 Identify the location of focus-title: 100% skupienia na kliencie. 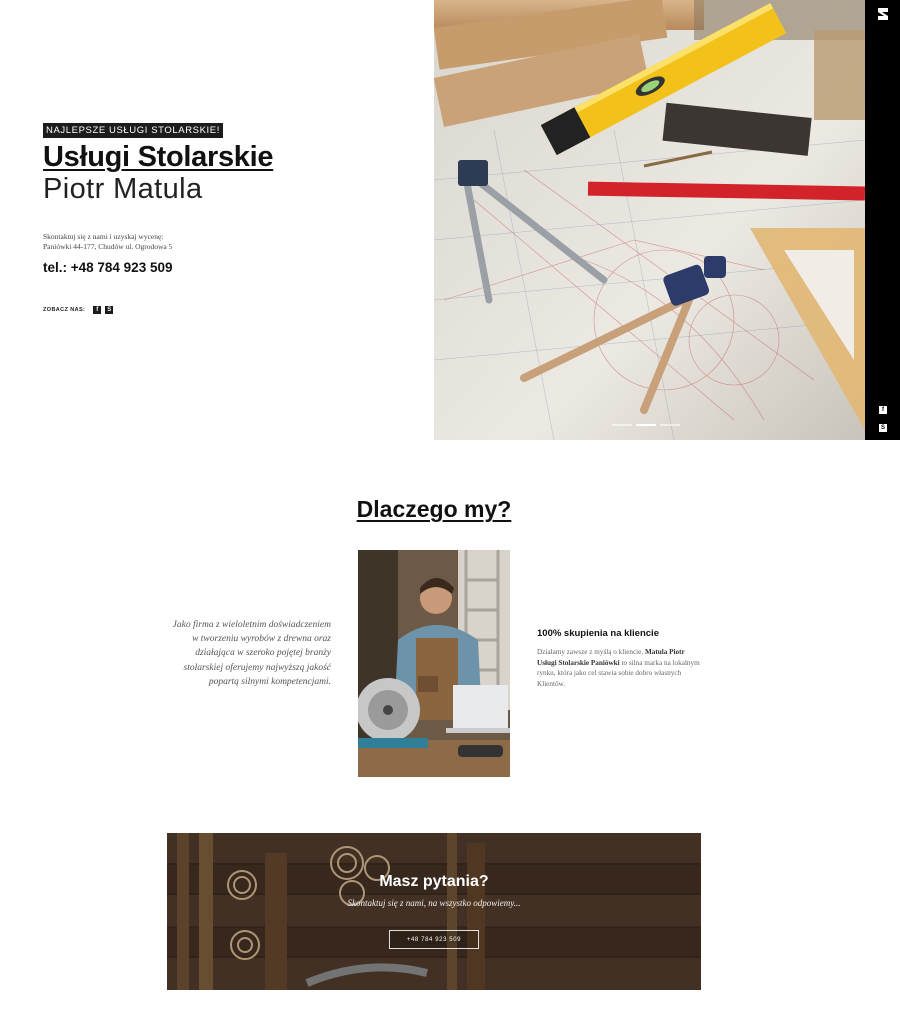
(598, 633).